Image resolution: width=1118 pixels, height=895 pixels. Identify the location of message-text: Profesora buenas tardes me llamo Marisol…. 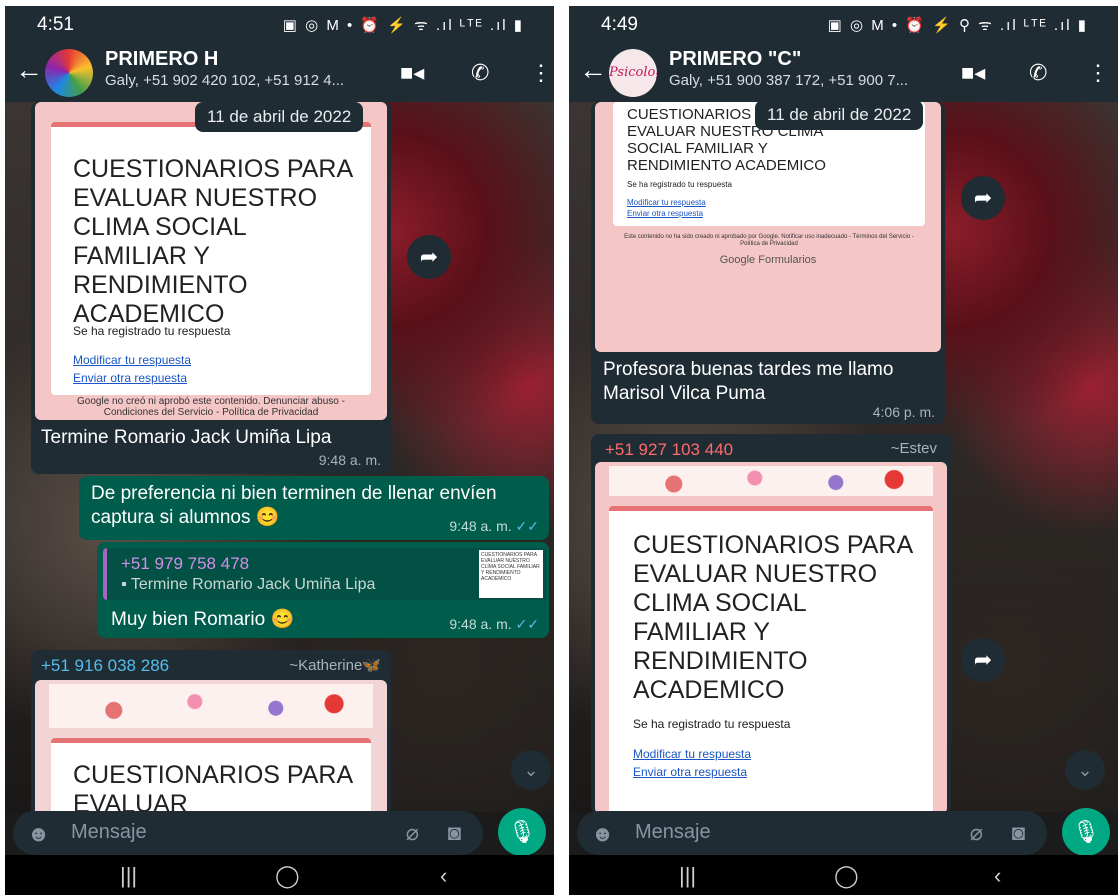
(748, 381).